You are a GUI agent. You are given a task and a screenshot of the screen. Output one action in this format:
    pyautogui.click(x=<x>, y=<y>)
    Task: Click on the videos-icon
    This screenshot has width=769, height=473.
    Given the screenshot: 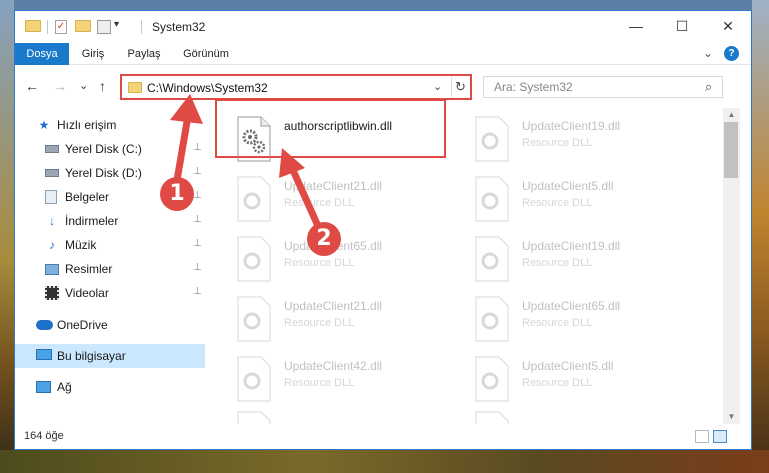 What is the action you would take?
    pyautogui.click(x=52, y=293)
    